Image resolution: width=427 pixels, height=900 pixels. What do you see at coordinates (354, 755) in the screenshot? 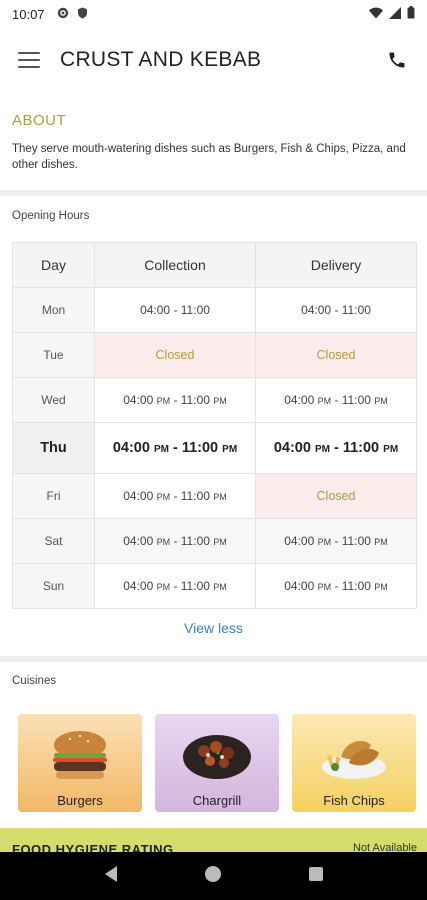
I see `fish-chips-icon` at bounding box center [354, 755].